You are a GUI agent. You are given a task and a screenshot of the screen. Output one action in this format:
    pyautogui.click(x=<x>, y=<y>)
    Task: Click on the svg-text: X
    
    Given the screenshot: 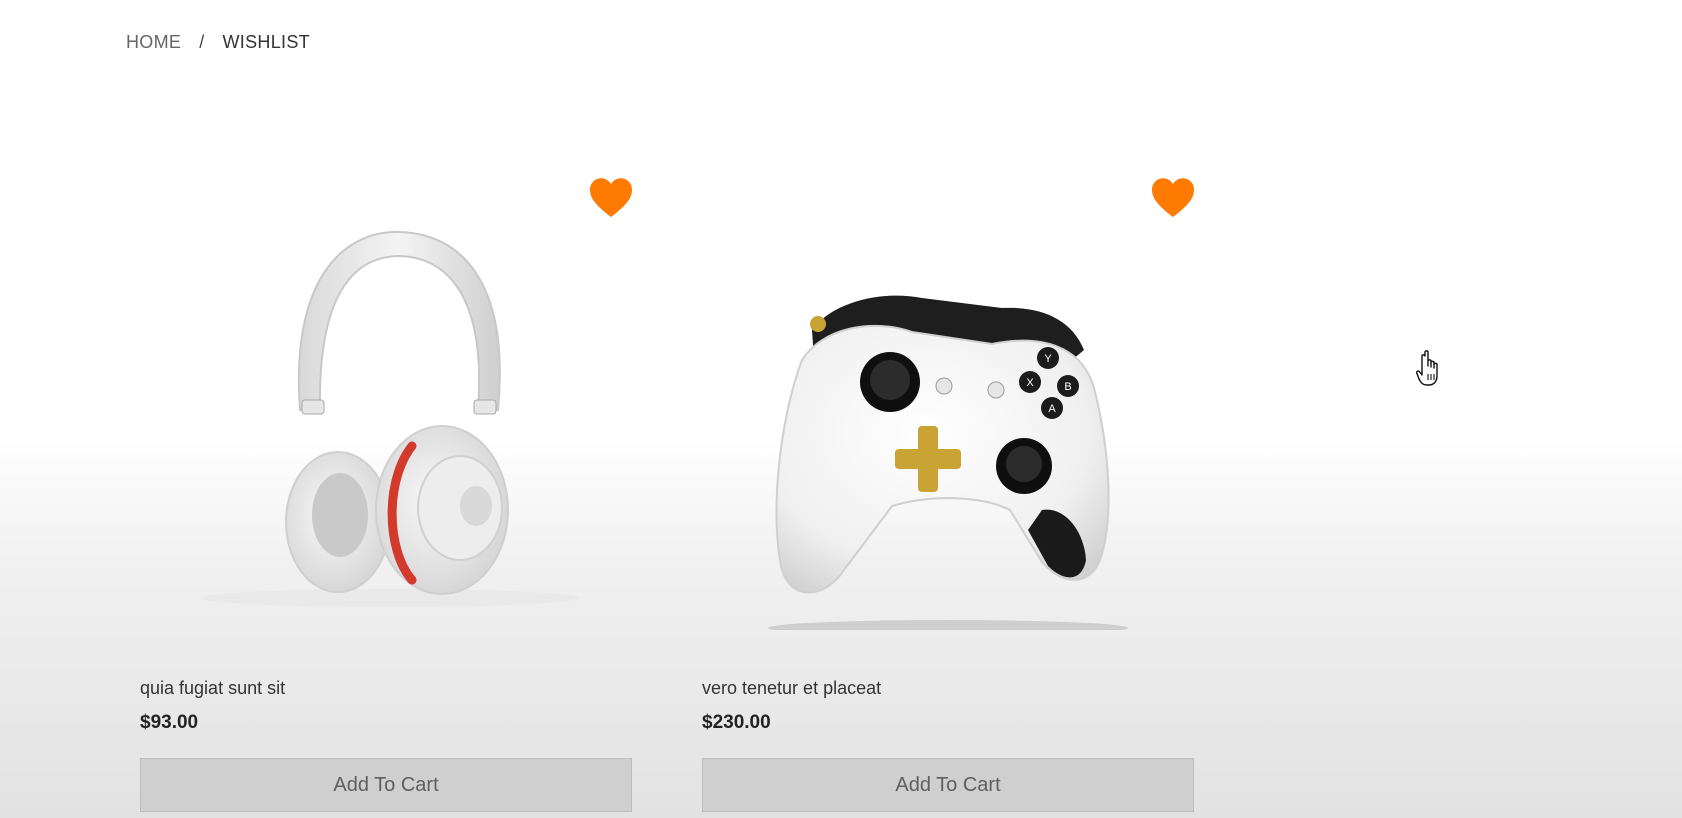 What is the action you would take?
    pyautogui.click(x=1030, y=383)
    